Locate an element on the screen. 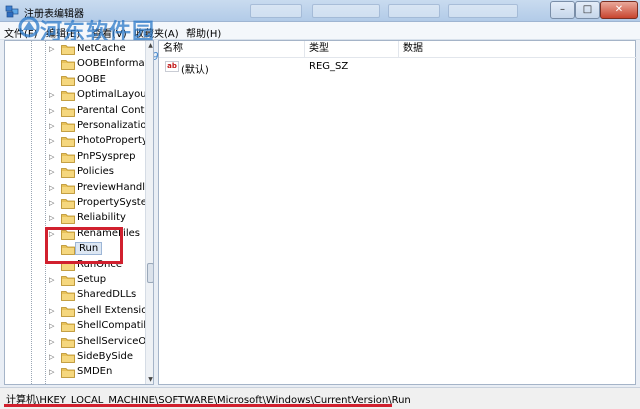 The image size is (640, 409). menu-file: 文件(F) is located at coordinates (21, 32).